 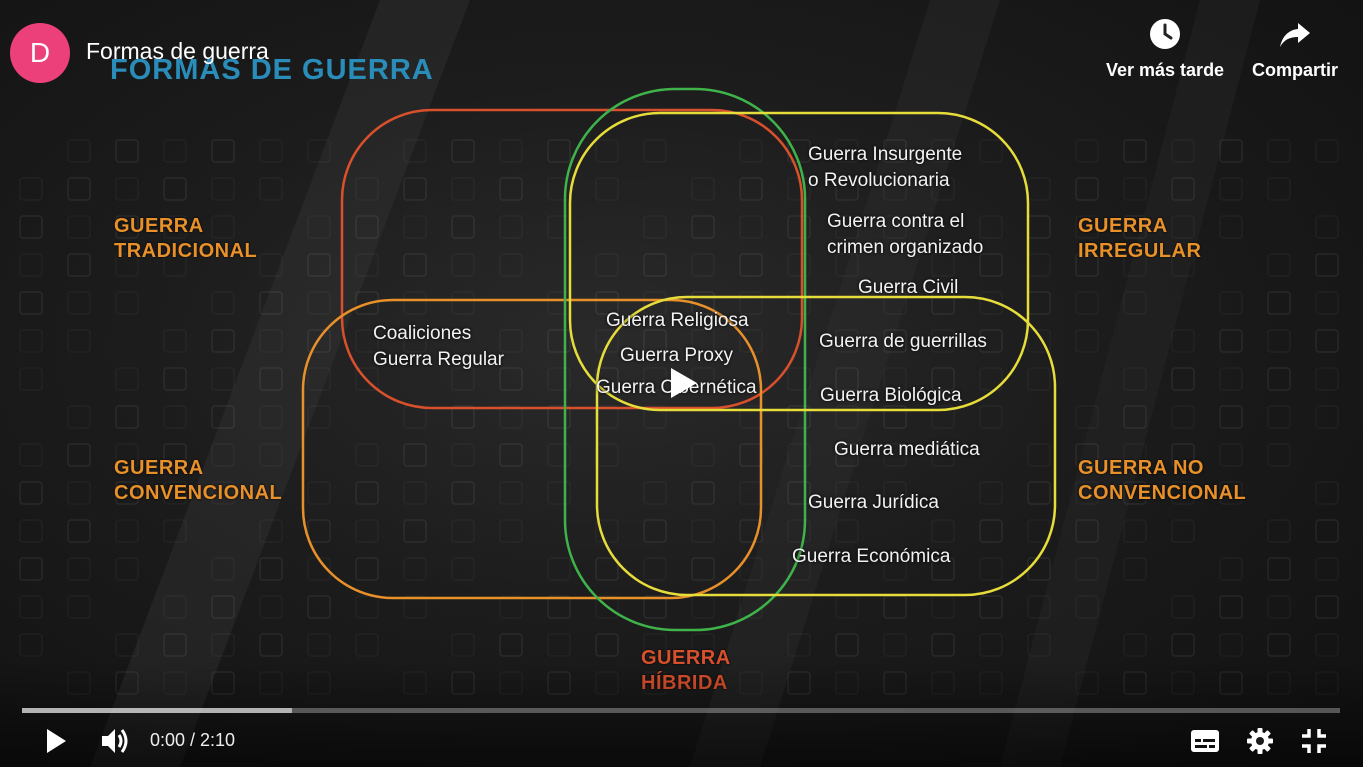 What do you see at coordinates (438, 346) in the screenshot?
I see `item-coaliciones: Coaliciones Guerra Regular` at bounding box center [438, 346].